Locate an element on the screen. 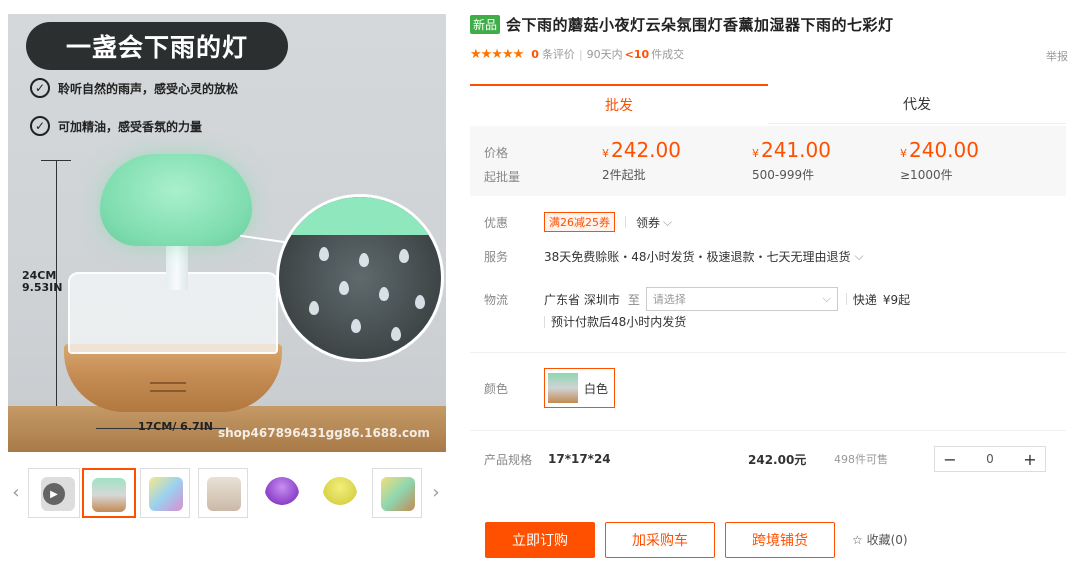 The width and height of the screenshot is (1080, 570). report-link: 举报 is located at coordinates (1057, 56).